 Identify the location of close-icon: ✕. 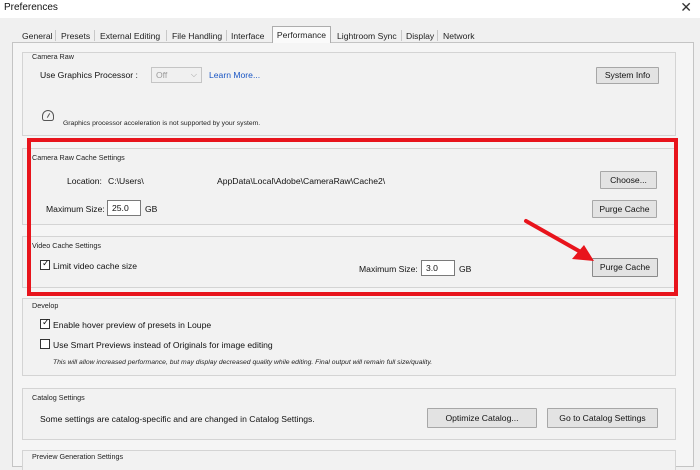
(686, 7).